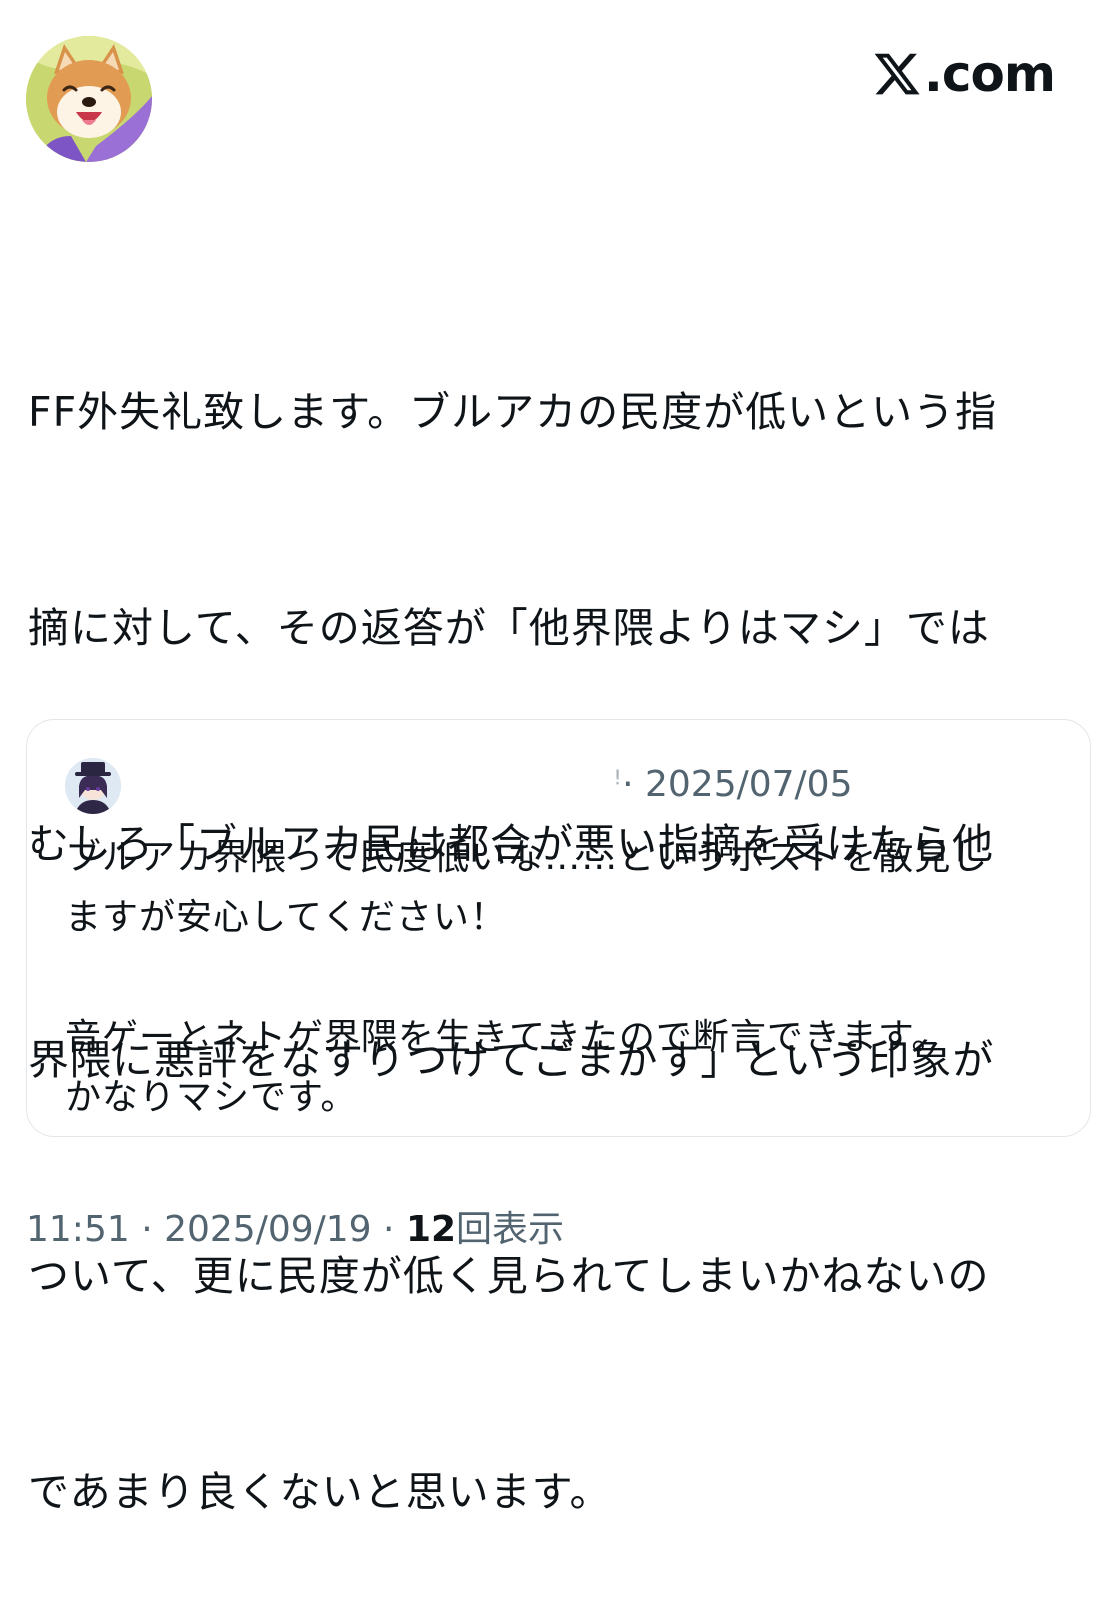 The height and width of the screenshot is (1600, 1117). Describe the element at coordinates (513, 412) in the screenshot. I see `post-text-line: FF外失礼致します。ブルアカの民度が低いという指` at that location.